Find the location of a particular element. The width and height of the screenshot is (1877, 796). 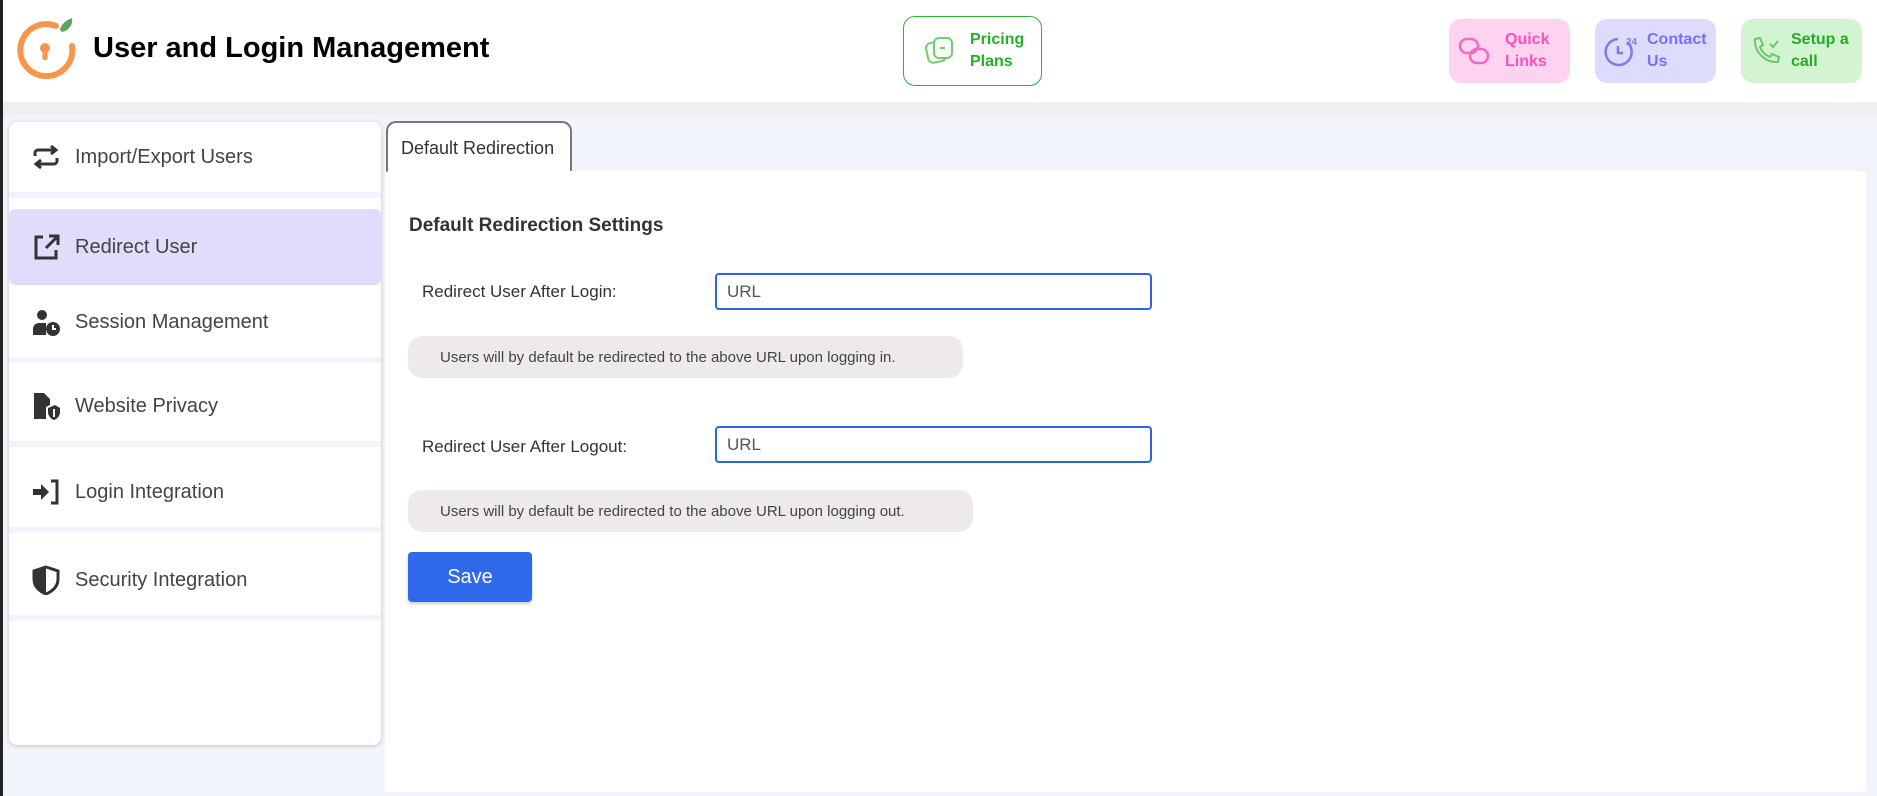

sidebar-item-session-management: Session Management is located at coordinates (195, 325).